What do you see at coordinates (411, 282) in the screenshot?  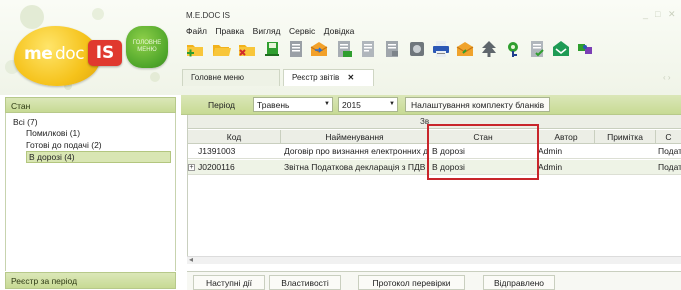 I see `tab-check-protocol: Протокол перевірки` at bounding box center [411, 282].